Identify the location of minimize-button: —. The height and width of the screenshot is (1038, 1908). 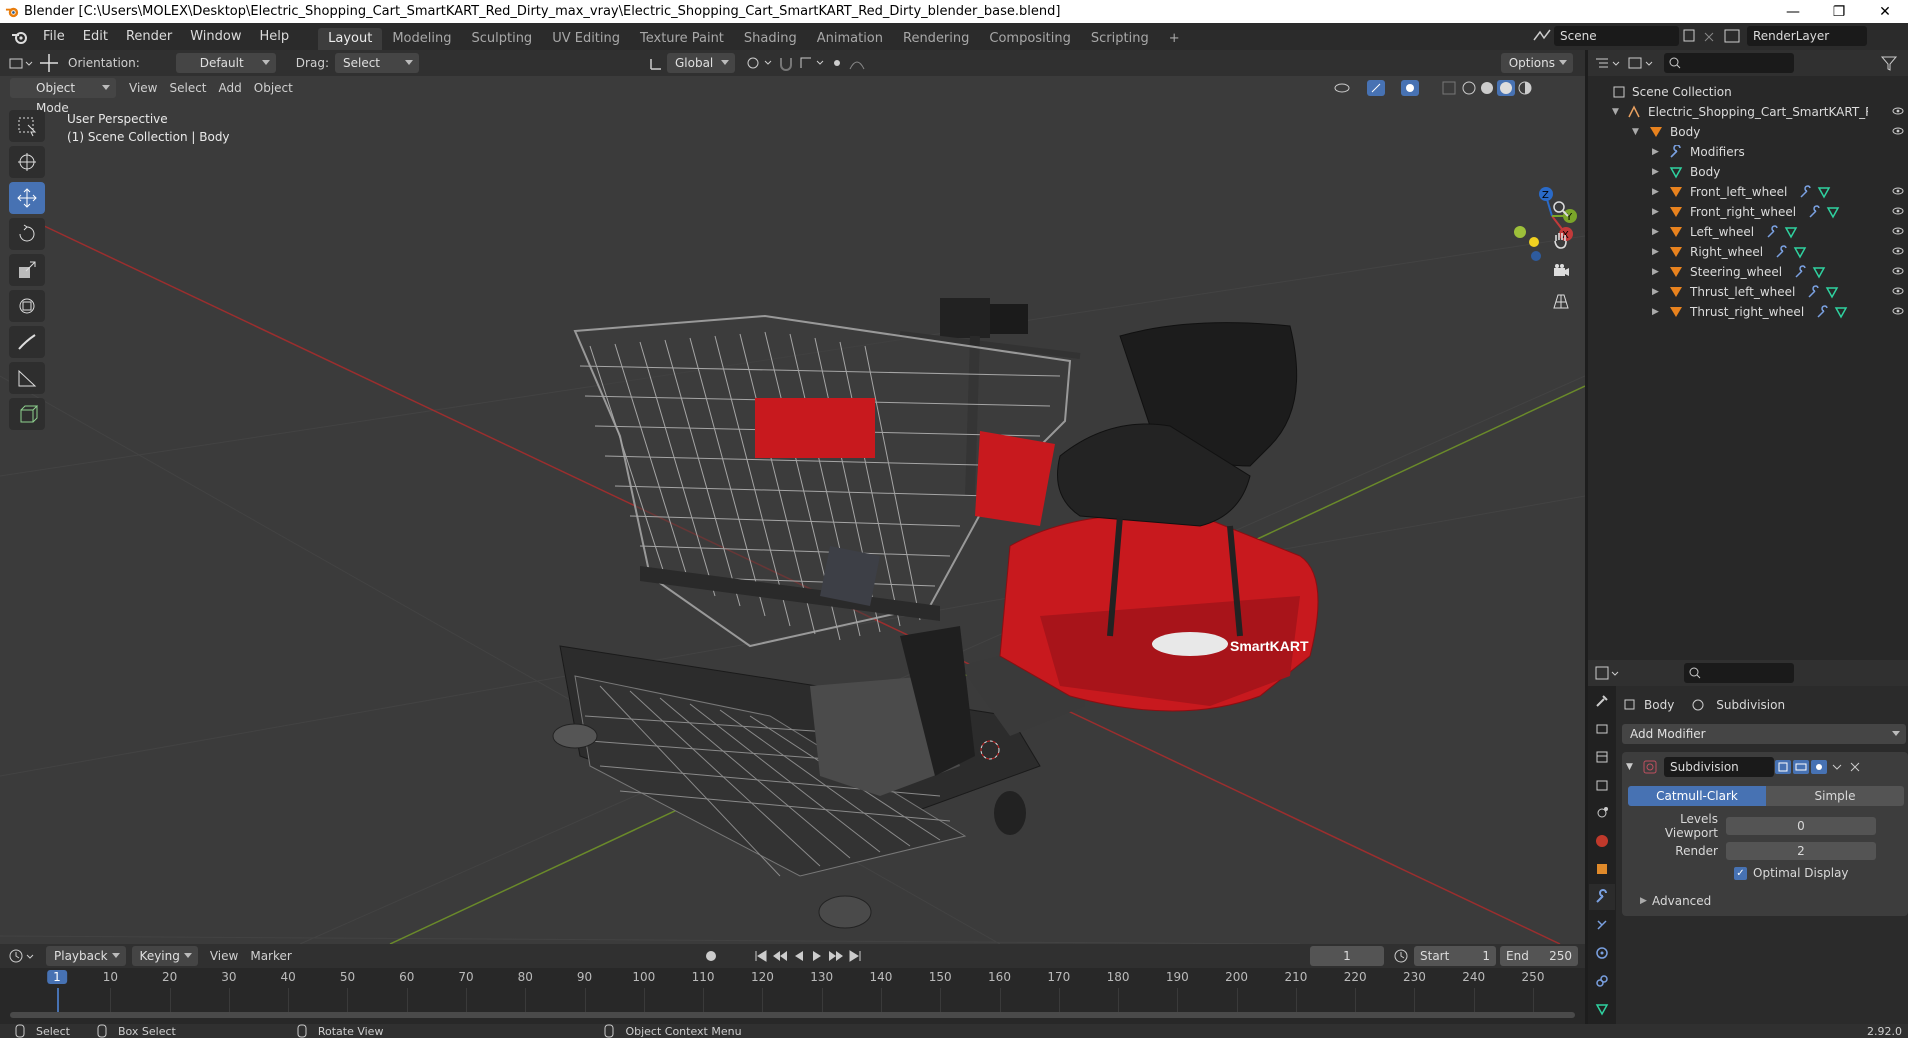
(1793, 11).